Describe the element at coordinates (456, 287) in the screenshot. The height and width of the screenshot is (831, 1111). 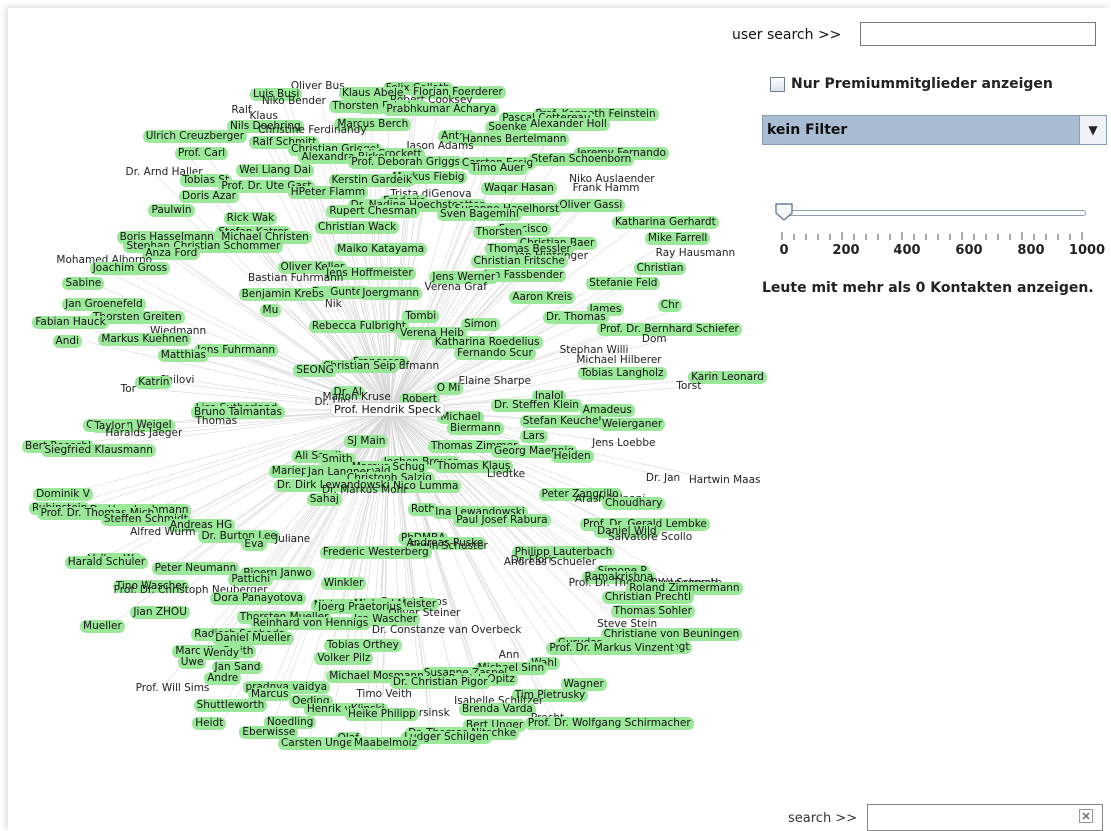
I see `graph-node: Verena Graf` at that location.